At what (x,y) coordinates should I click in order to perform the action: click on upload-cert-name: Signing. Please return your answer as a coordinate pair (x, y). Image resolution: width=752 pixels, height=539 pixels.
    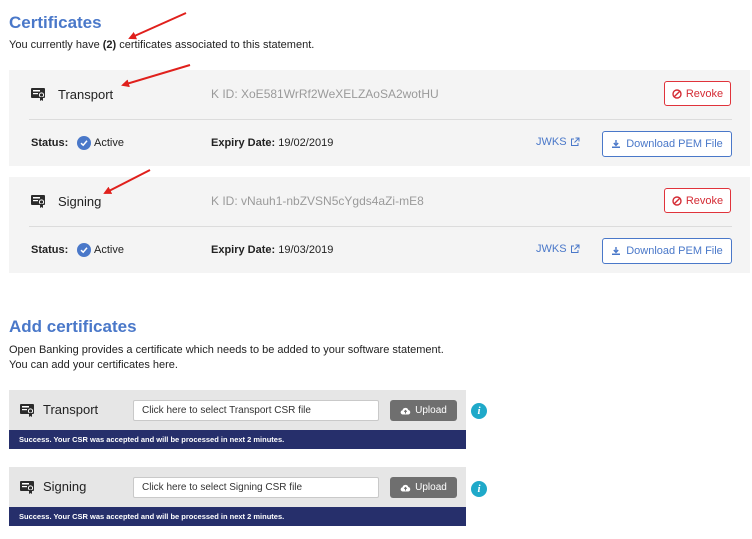
    Looking at the image, I should click on (65, 486).